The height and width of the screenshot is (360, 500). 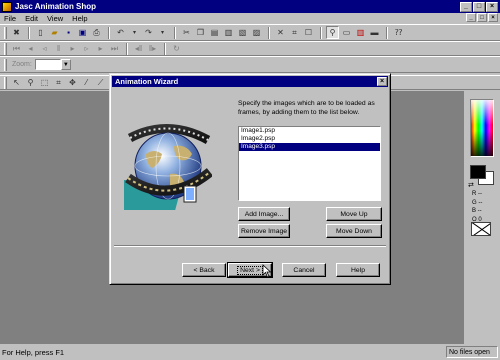 What do you see at coordinates (40, 32) in the screenshot?
I see `new-icon: ▯` at bounding box center [40, 32].